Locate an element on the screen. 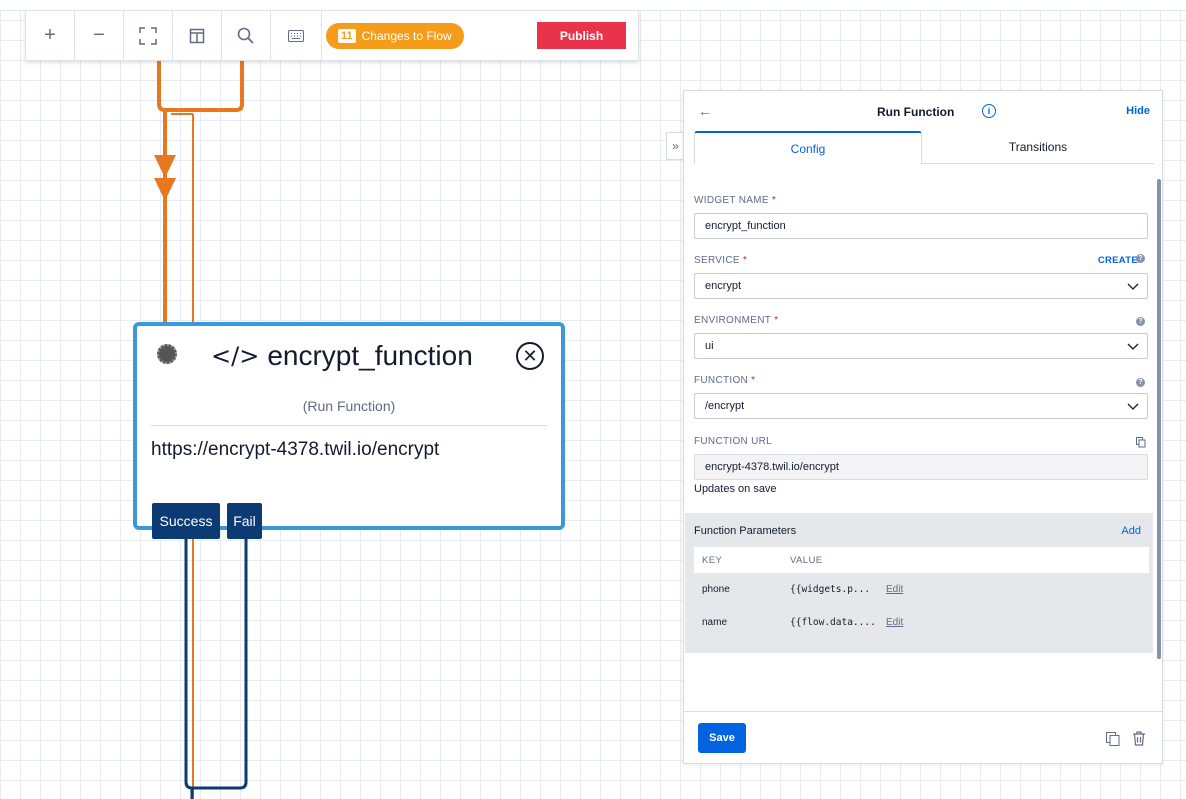 Image resolution: width=1186 pixels, height=799 pixels. close-icon: ✕ is located at coordinates (530, 356).